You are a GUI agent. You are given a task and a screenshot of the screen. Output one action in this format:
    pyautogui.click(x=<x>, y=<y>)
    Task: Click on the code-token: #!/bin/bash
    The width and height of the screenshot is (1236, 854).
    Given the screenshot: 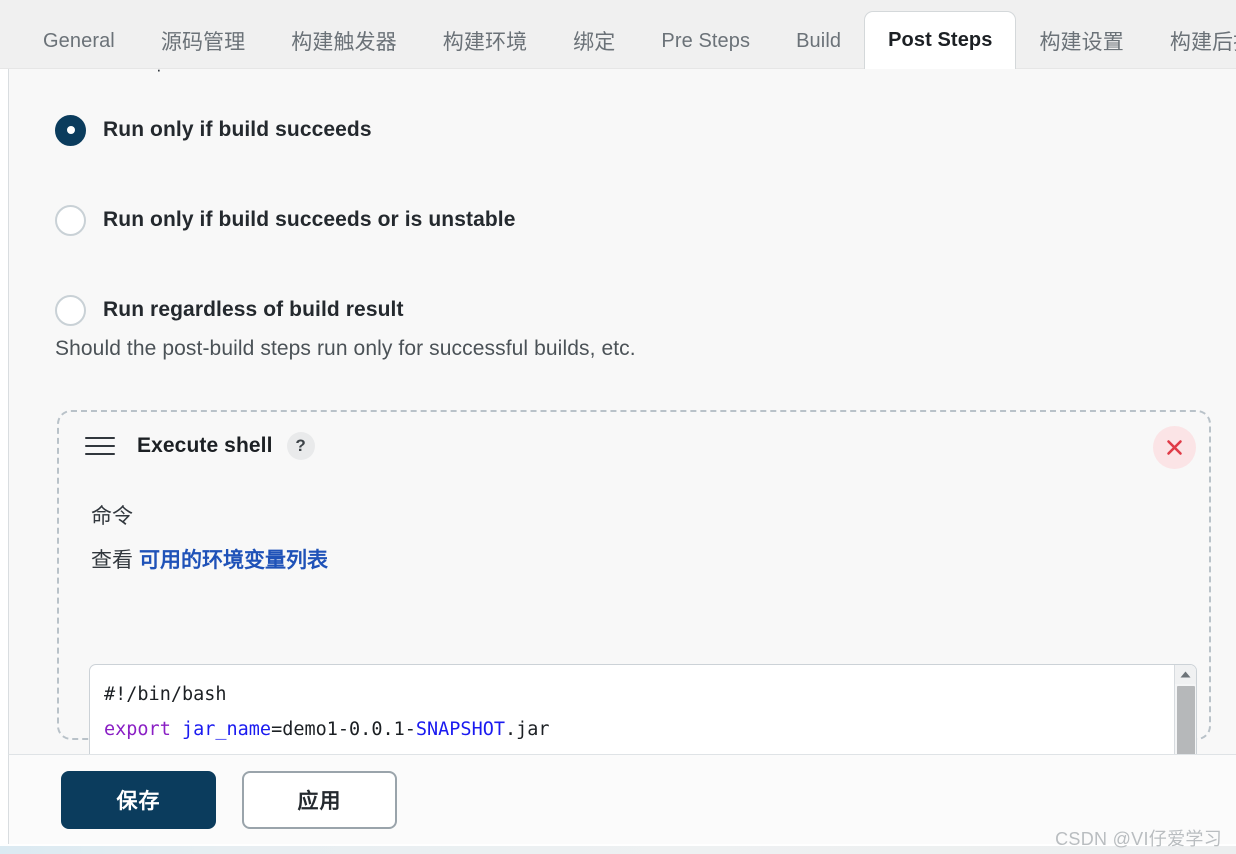 What is the action you would take?
    pyautogui.click(x=165, y=694)
    